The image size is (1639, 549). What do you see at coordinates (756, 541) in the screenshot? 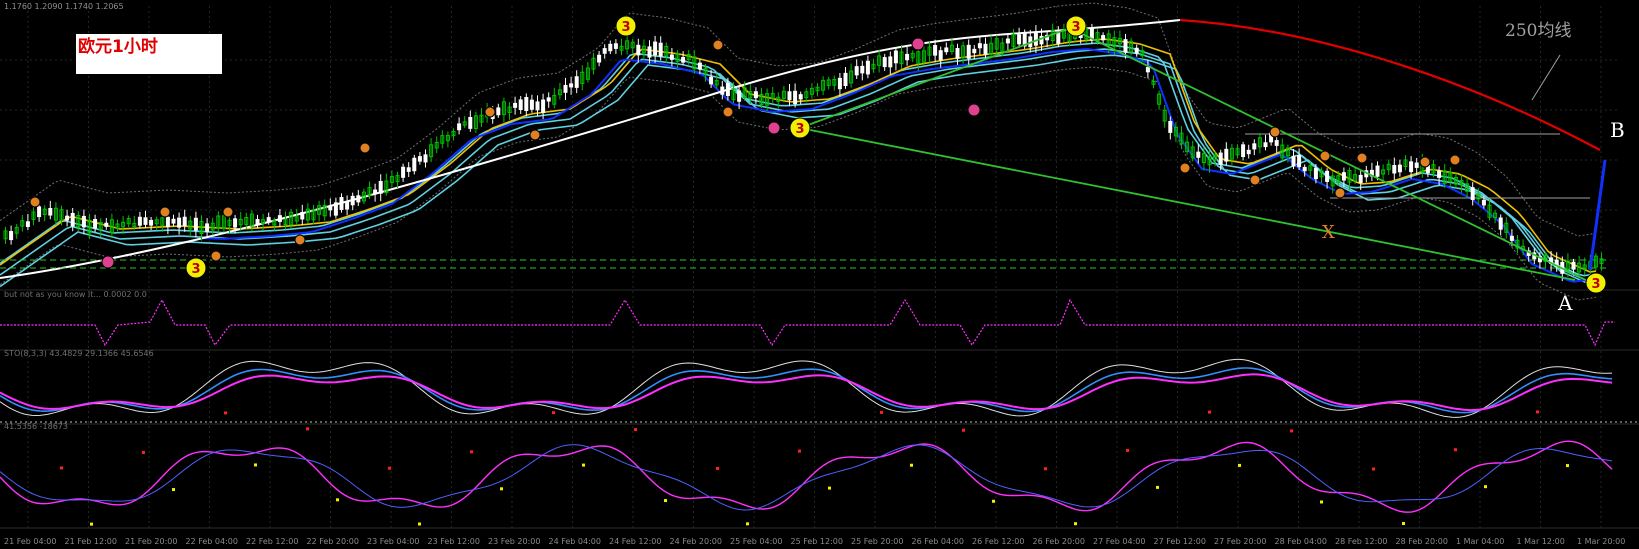
I see `x-tick-label: 25 Feb 04:00` at bounding box center [756, 541].